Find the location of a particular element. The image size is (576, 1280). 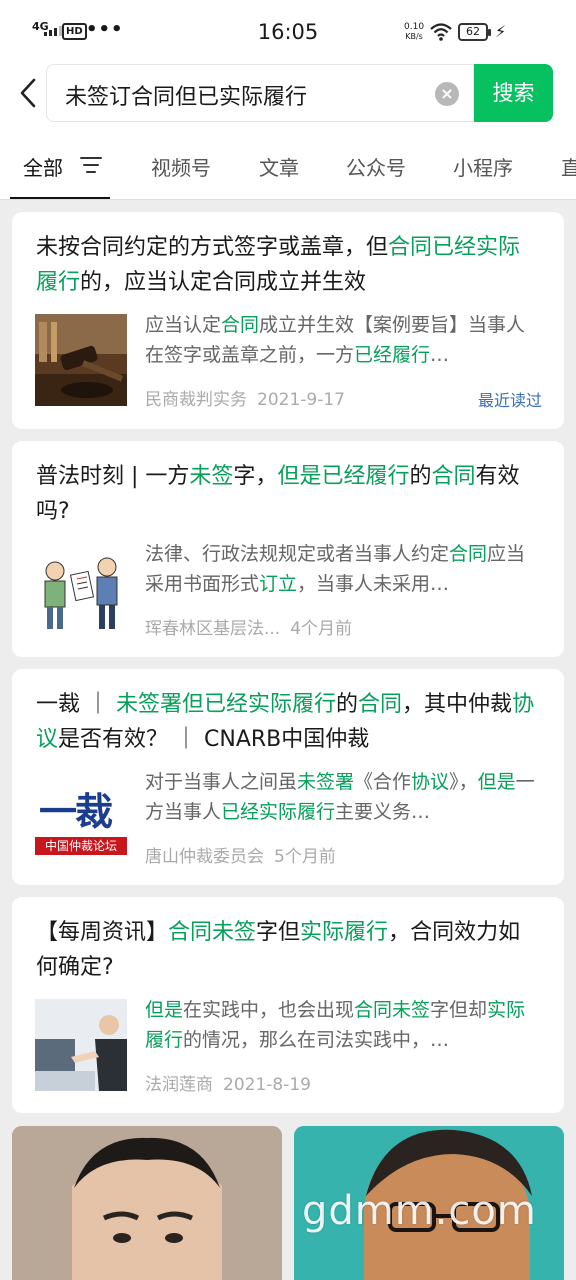

cartoon-image is located at coordinates (81, 589).